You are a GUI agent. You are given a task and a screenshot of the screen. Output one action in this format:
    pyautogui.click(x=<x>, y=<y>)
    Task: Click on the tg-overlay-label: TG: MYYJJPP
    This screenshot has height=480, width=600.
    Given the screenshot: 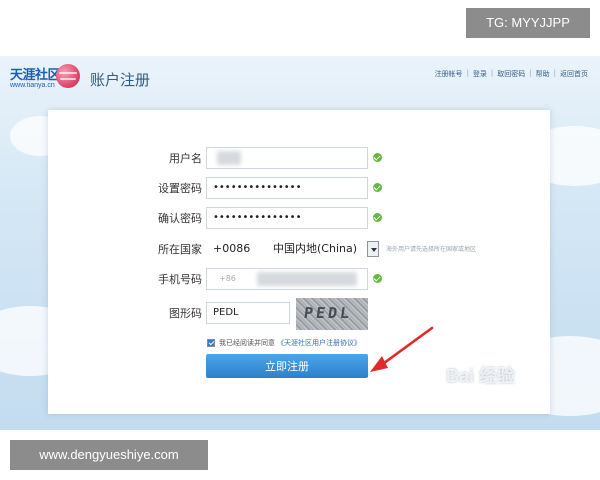 What is the action you would take?
    pyautogui.click(x=528, y=23)
    